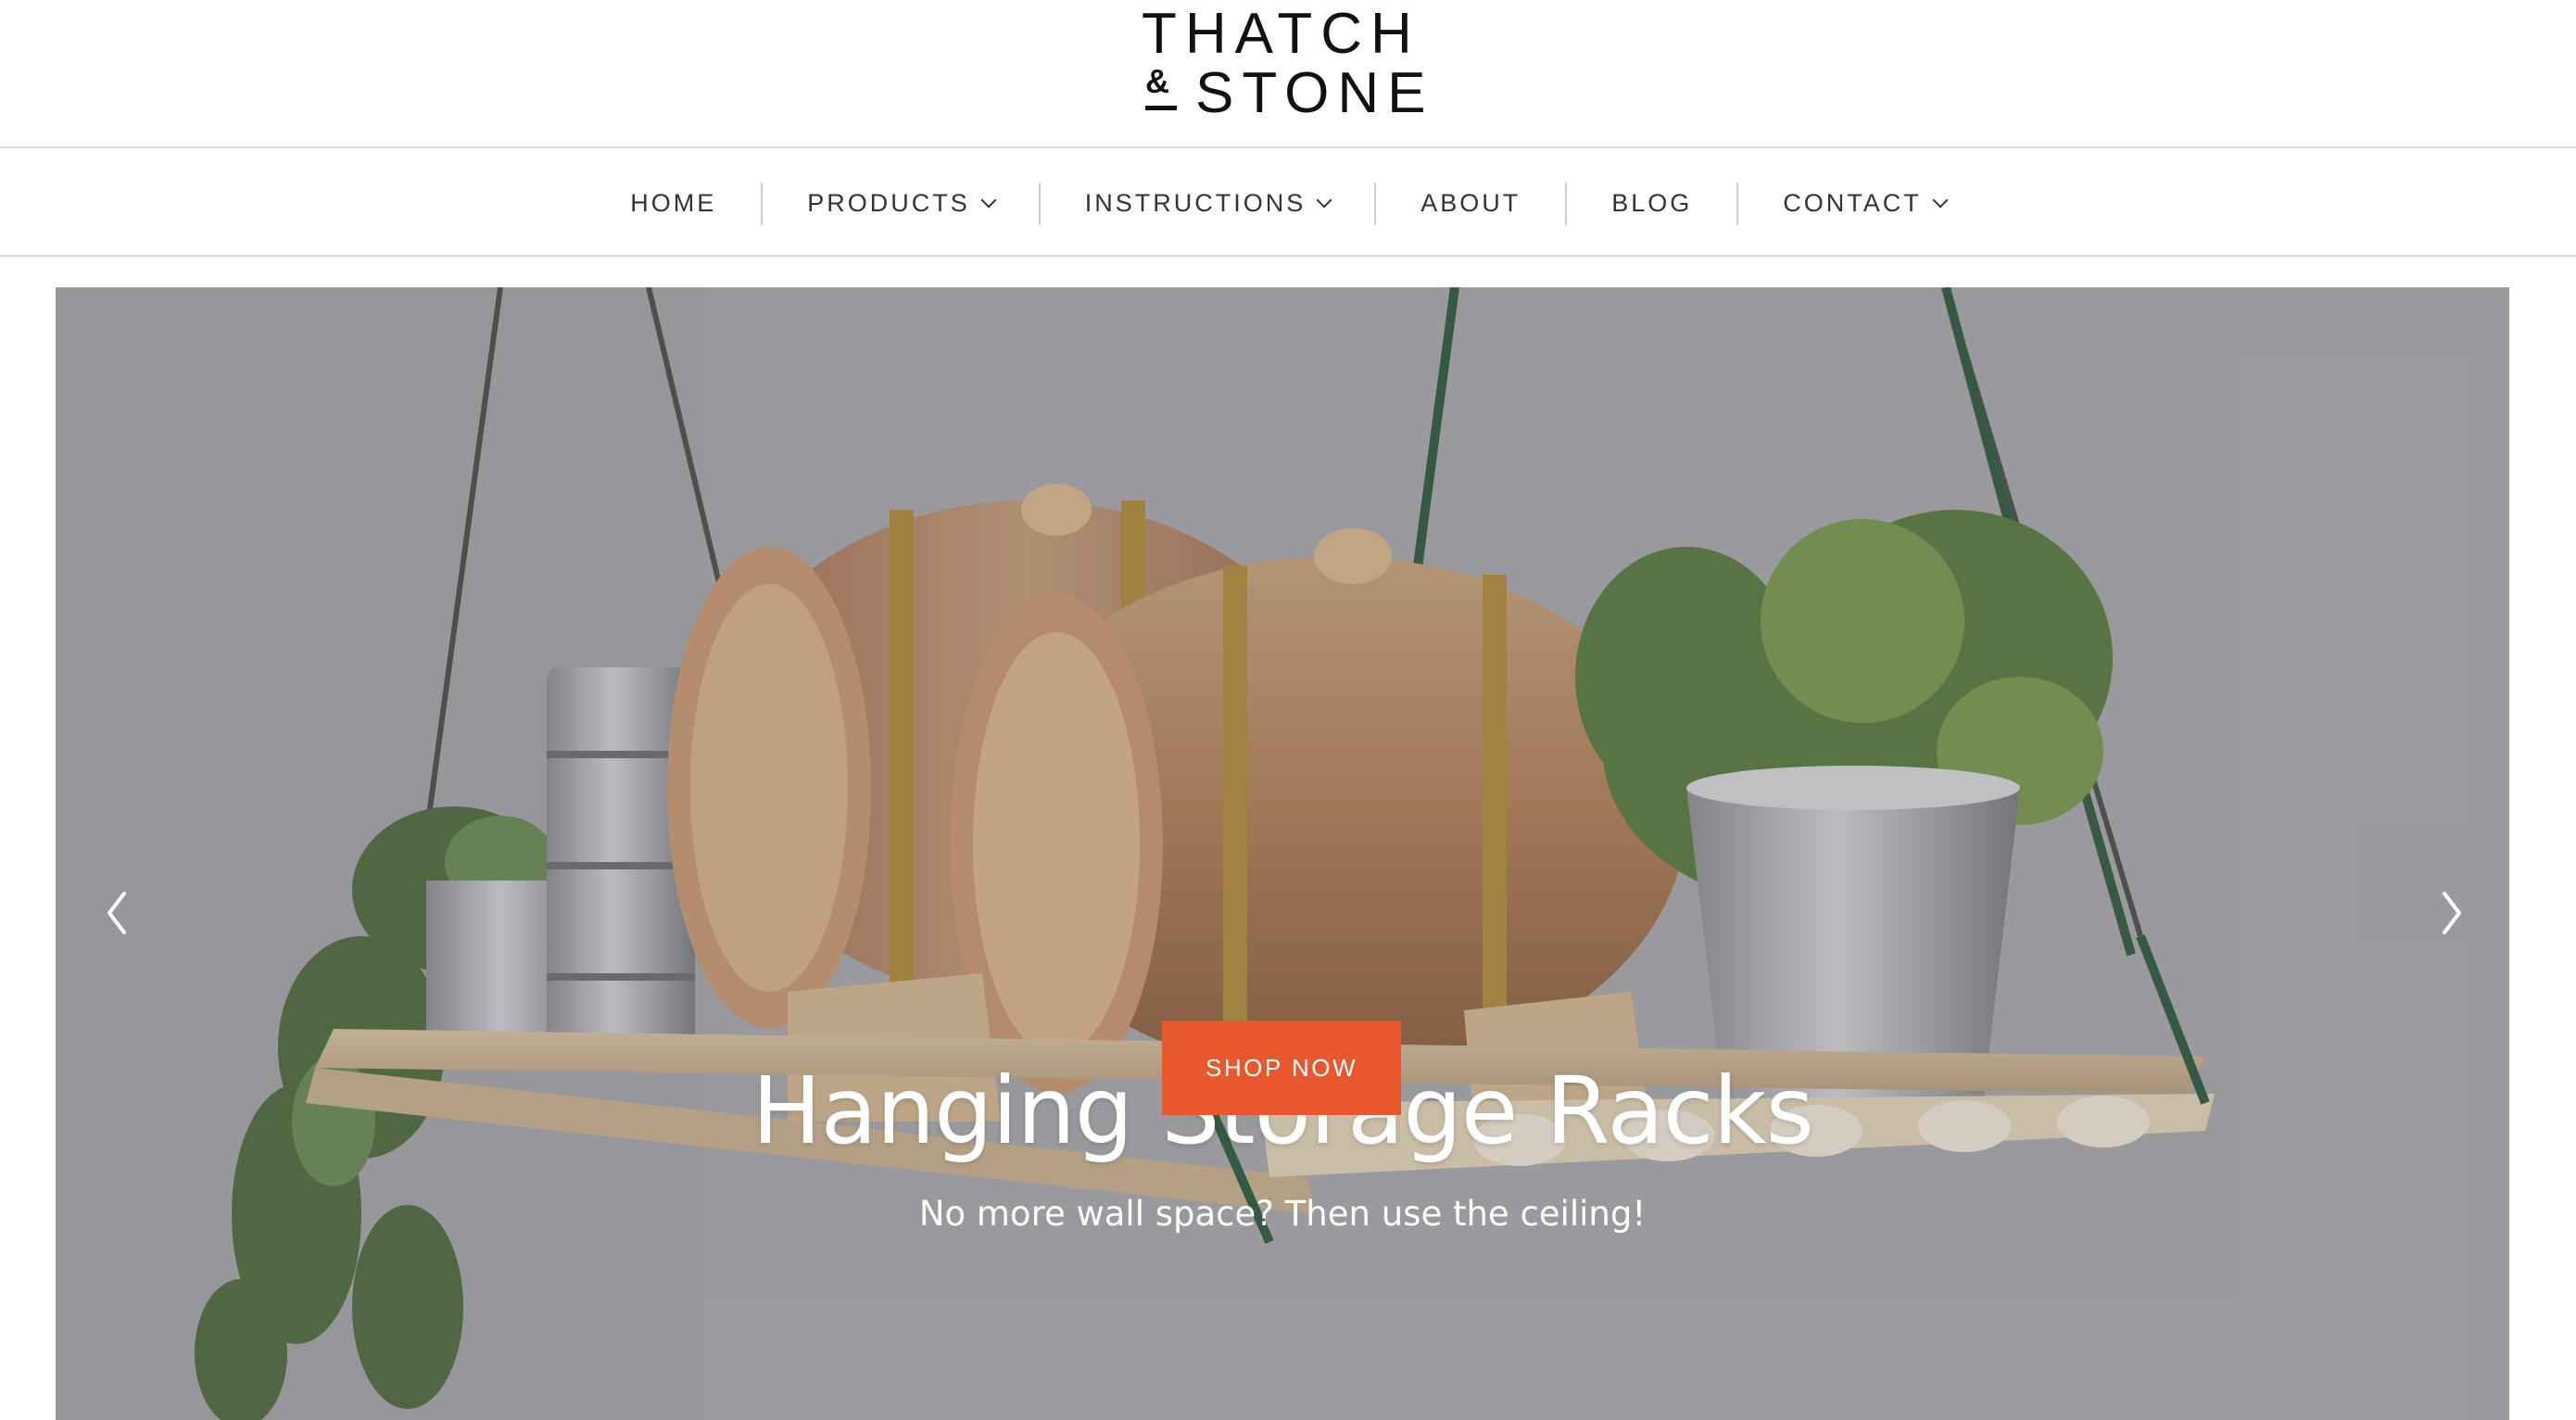 The image size is (2576, 1420). Describe the element at coordinates (1852, 203) in the screenshot. I see `nav-item-label: CONTACT` at that location.